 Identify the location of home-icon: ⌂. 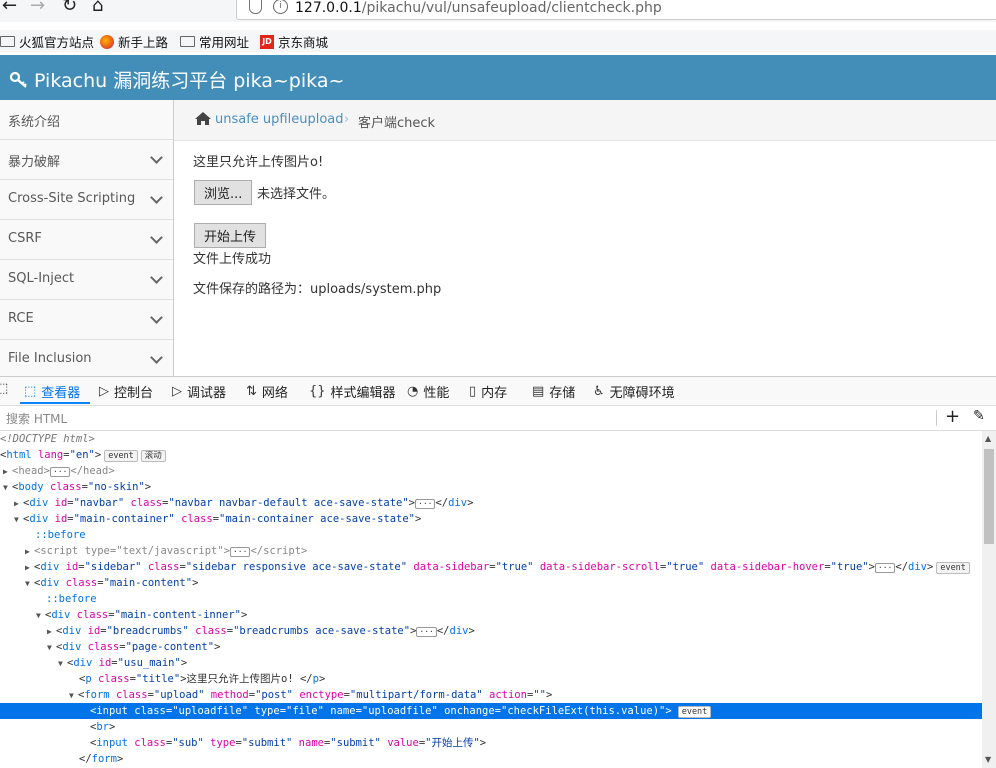
(97, 8).